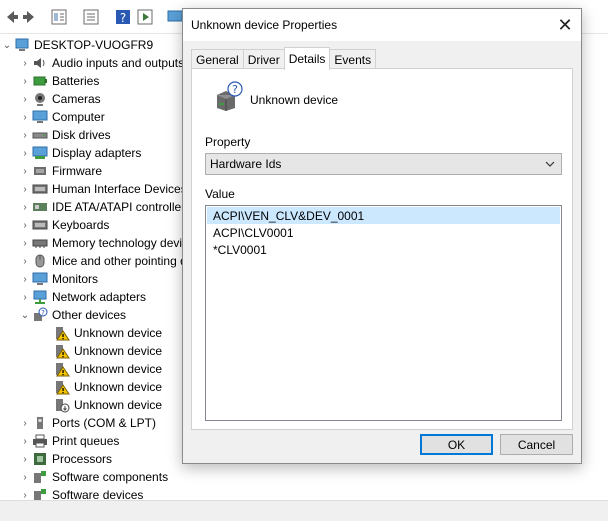 Image resolution: width=608 pixels, height=521 pixels. I want to click on tab-details: Details, so click(307, 58).